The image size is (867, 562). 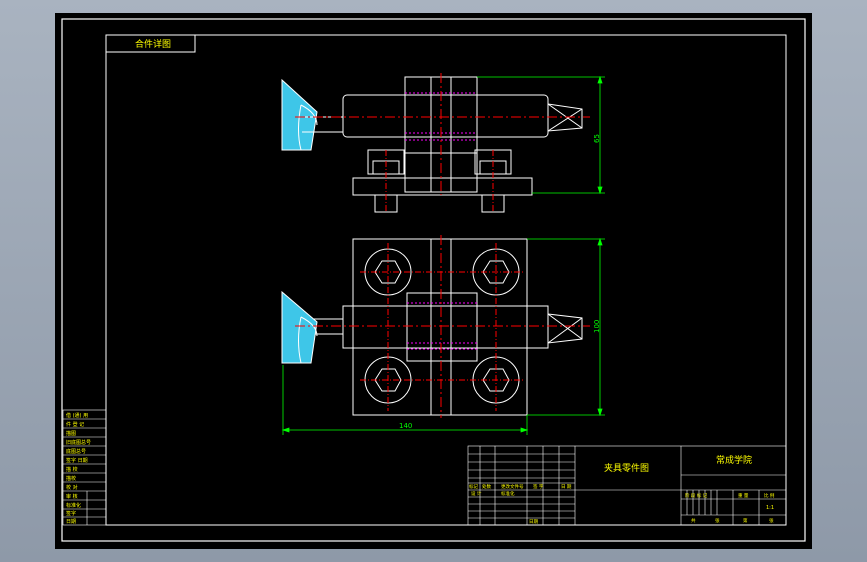 I want to click on plan-center-block, so click(x=442, y=327).